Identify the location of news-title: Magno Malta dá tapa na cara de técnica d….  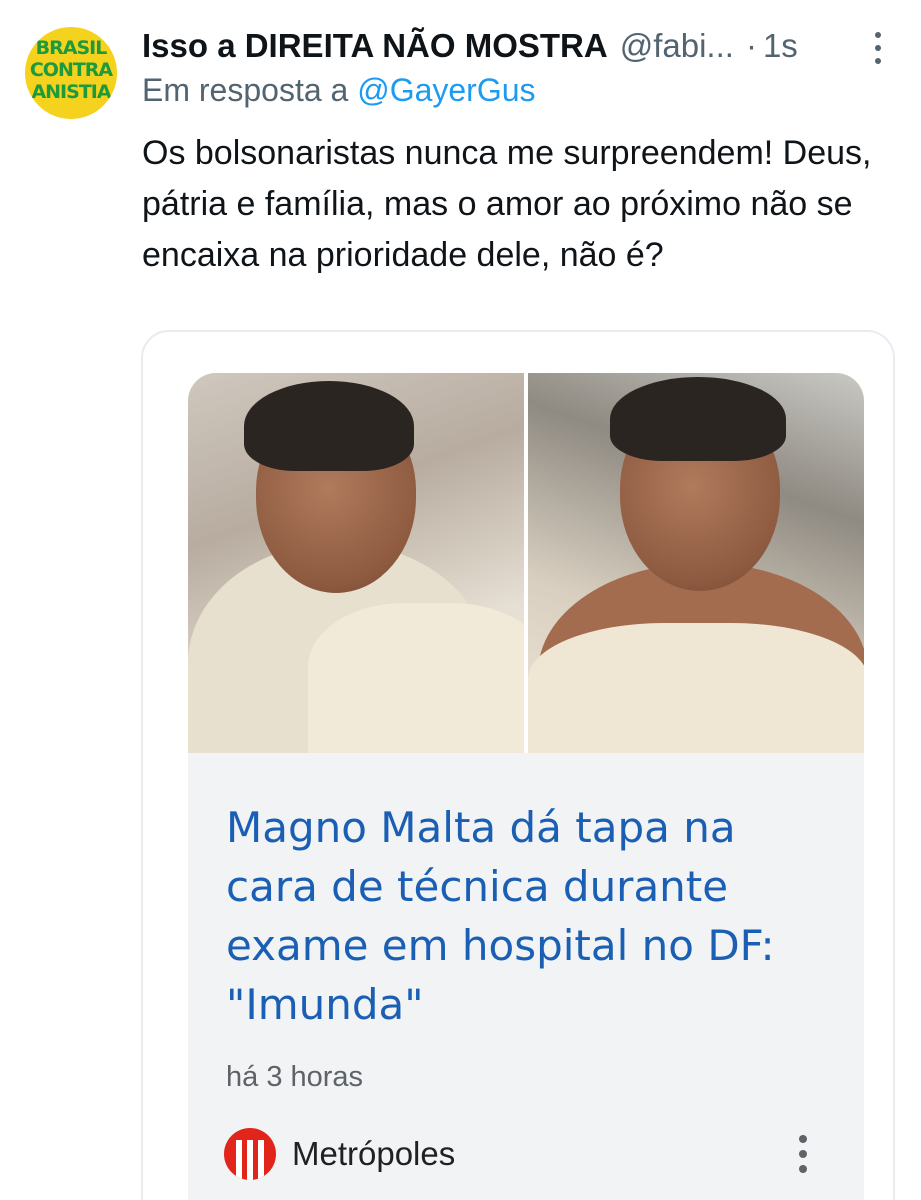
(531, 916).